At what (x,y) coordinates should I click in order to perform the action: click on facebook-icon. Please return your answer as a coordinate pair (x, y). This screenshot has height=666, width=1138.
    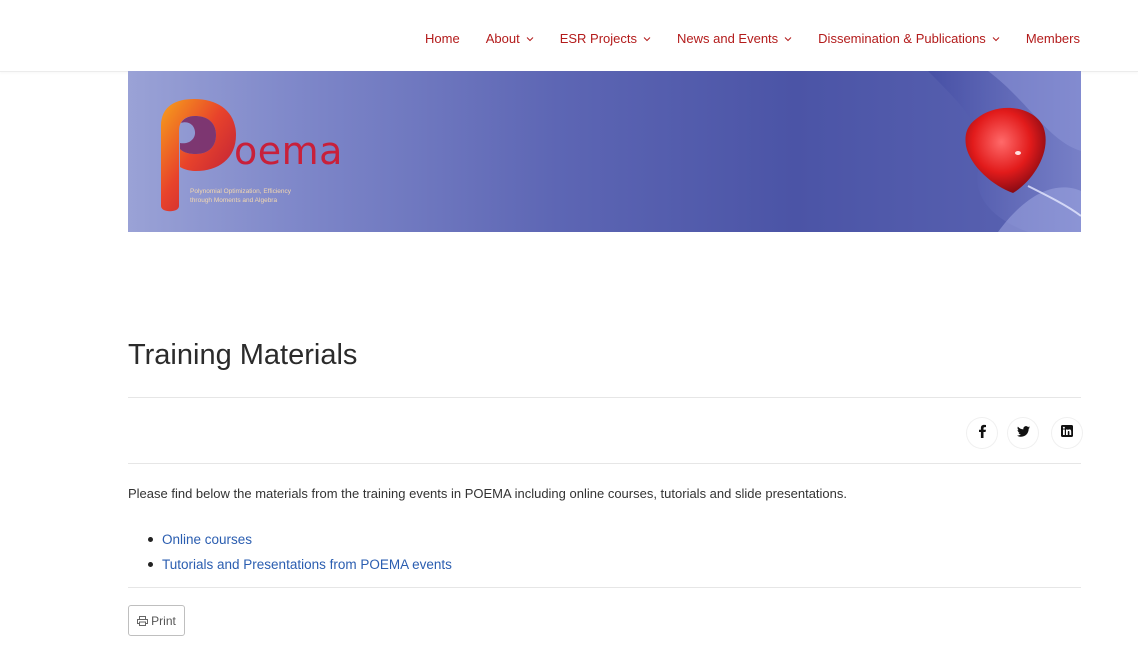
    Looking at the image, I should click on (982, 433).